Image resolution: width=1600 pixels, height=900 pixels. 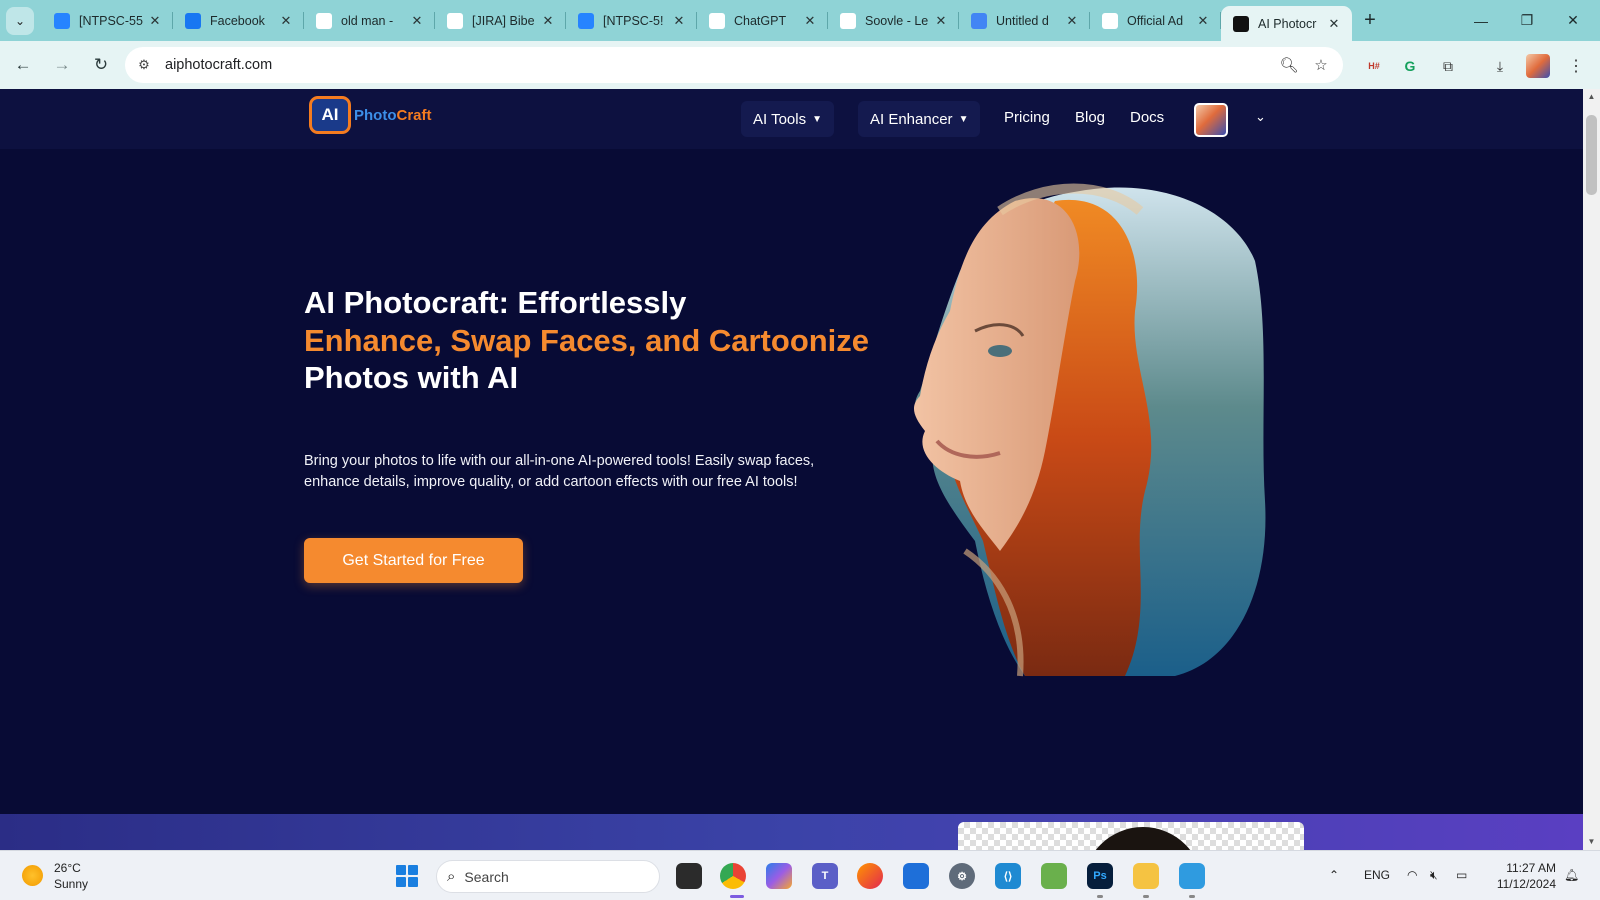 What do you see at coordinates (413, 560) in the screenshot?
I see `get-started-button: Get Started for Free` at bounding box center [413, 560].